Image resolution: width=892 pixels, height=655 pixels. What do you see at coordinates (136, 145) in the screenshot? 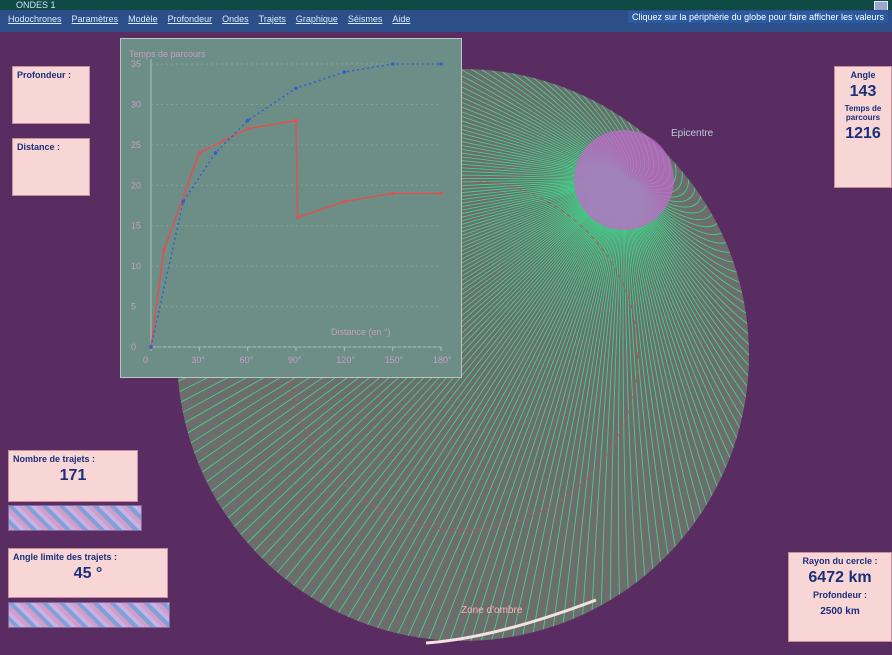
I see `y-tick-label: 25` at bounding box center [136, 145].